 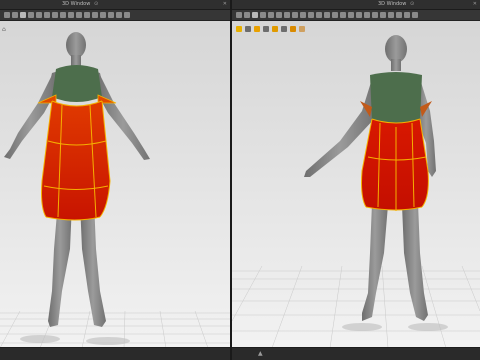 What do you see at coordinates (356, 5) in the screenshot?
I see `right-window-titlebar: 3D Window ⊙ ✕` at bounding box center [356, 5].